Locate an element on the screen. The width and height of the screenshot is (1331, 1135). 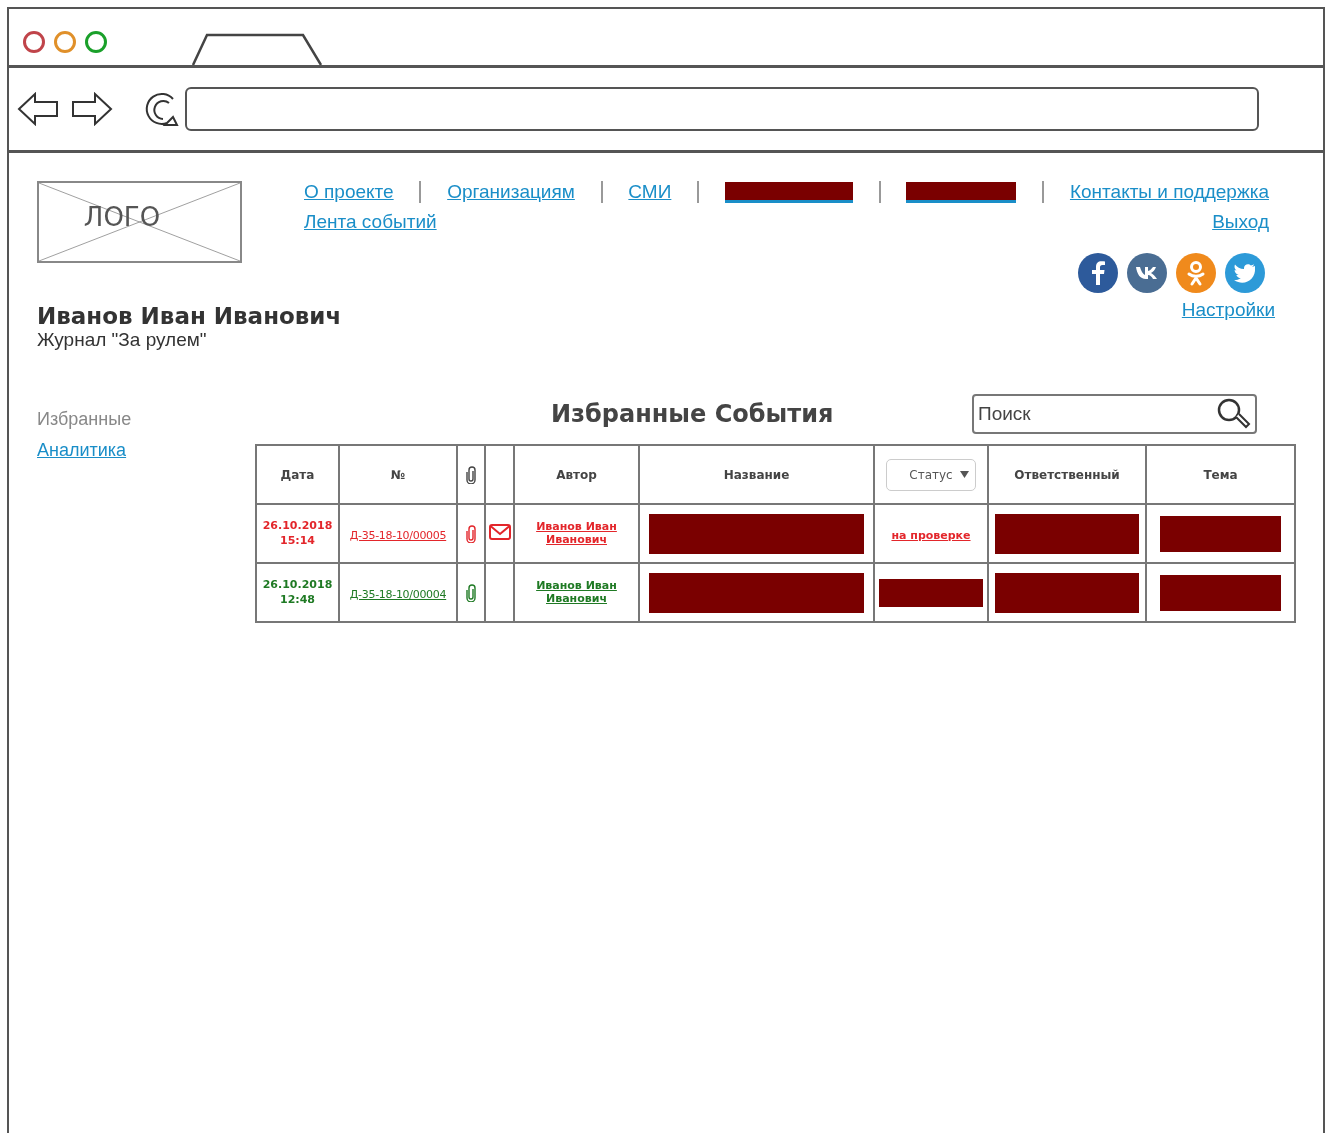
column-header: Автор is located at coordinates (576, 474).